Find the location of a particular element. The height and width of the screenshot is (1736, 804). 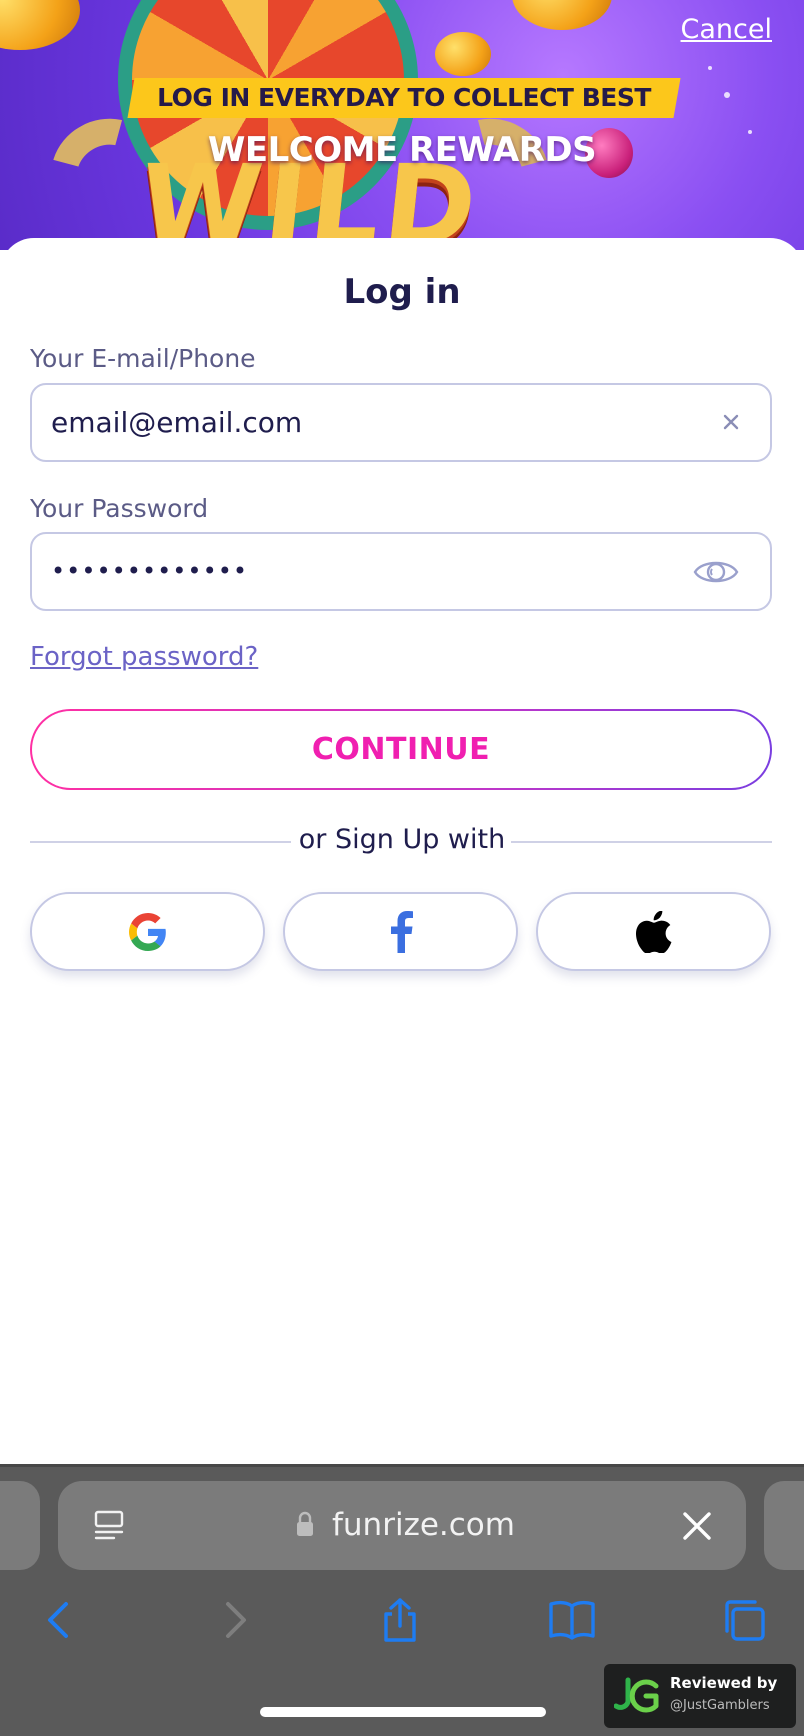

apple-icon is located at coordinates (653, 931).